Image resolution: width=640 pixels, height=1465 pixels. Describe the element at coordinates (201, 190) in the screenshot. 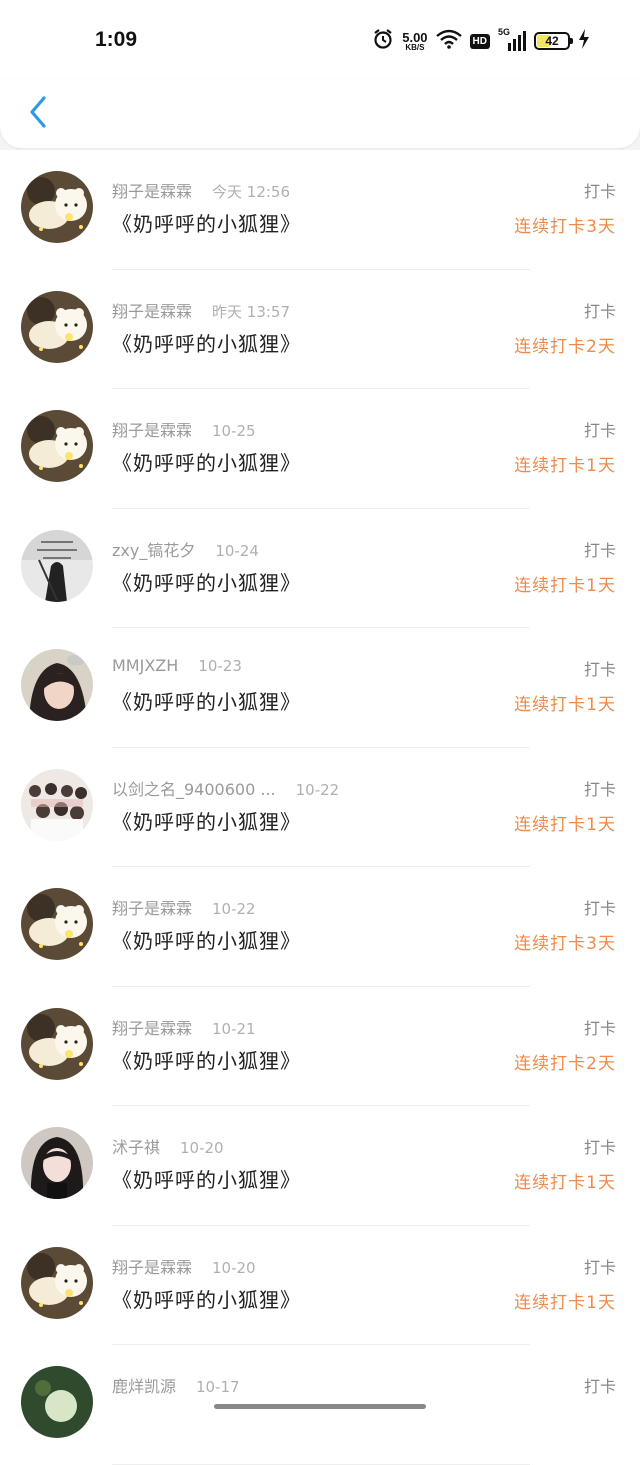

I see `user-line: 翔子是霖霖 今天 12:56` at that location.